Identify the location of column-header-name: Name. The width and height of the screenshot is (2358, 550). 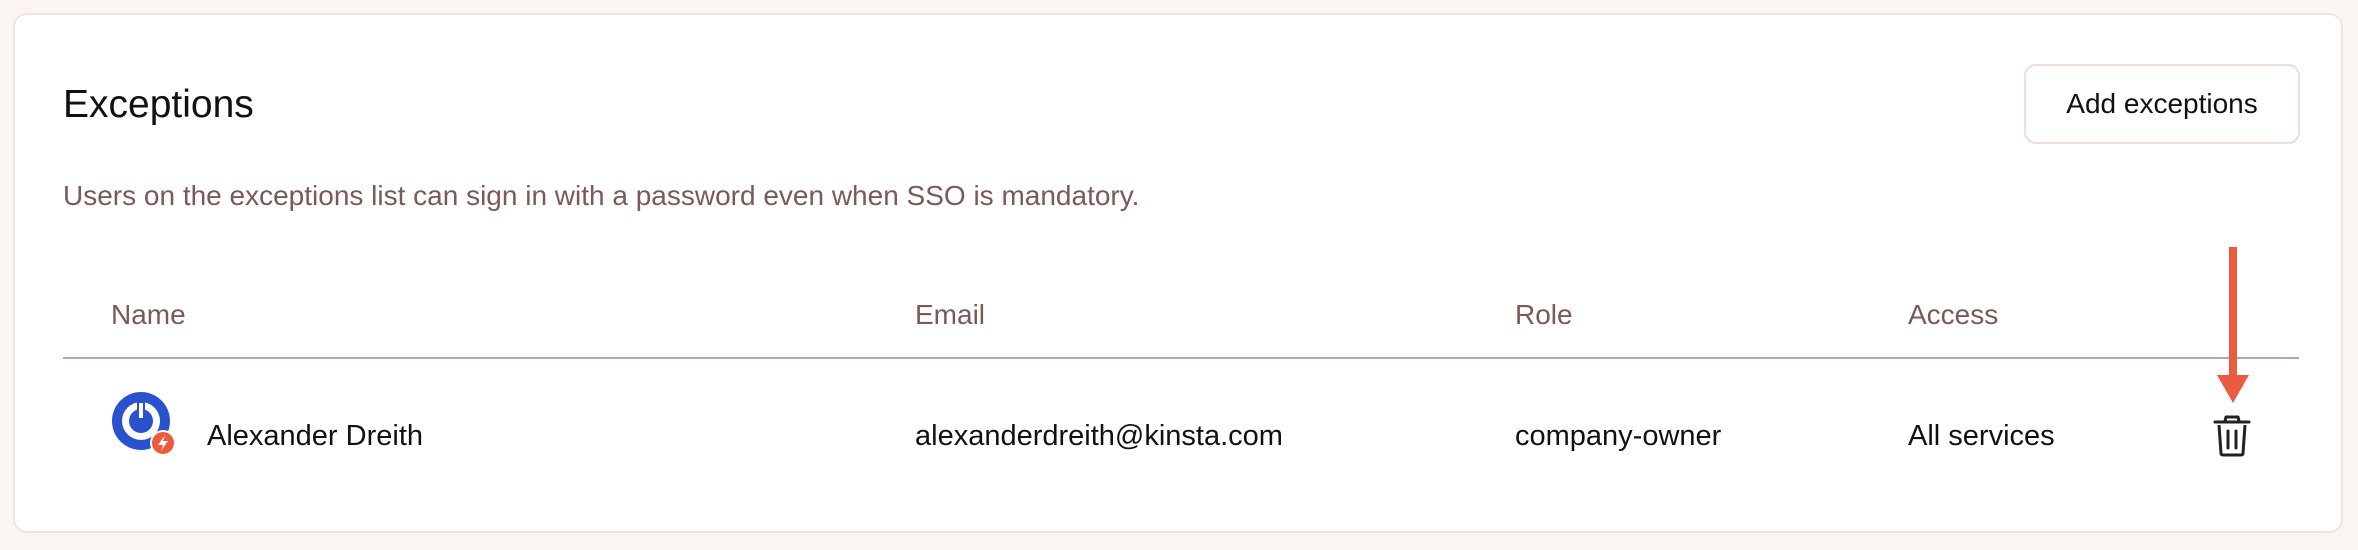
(148, 314).